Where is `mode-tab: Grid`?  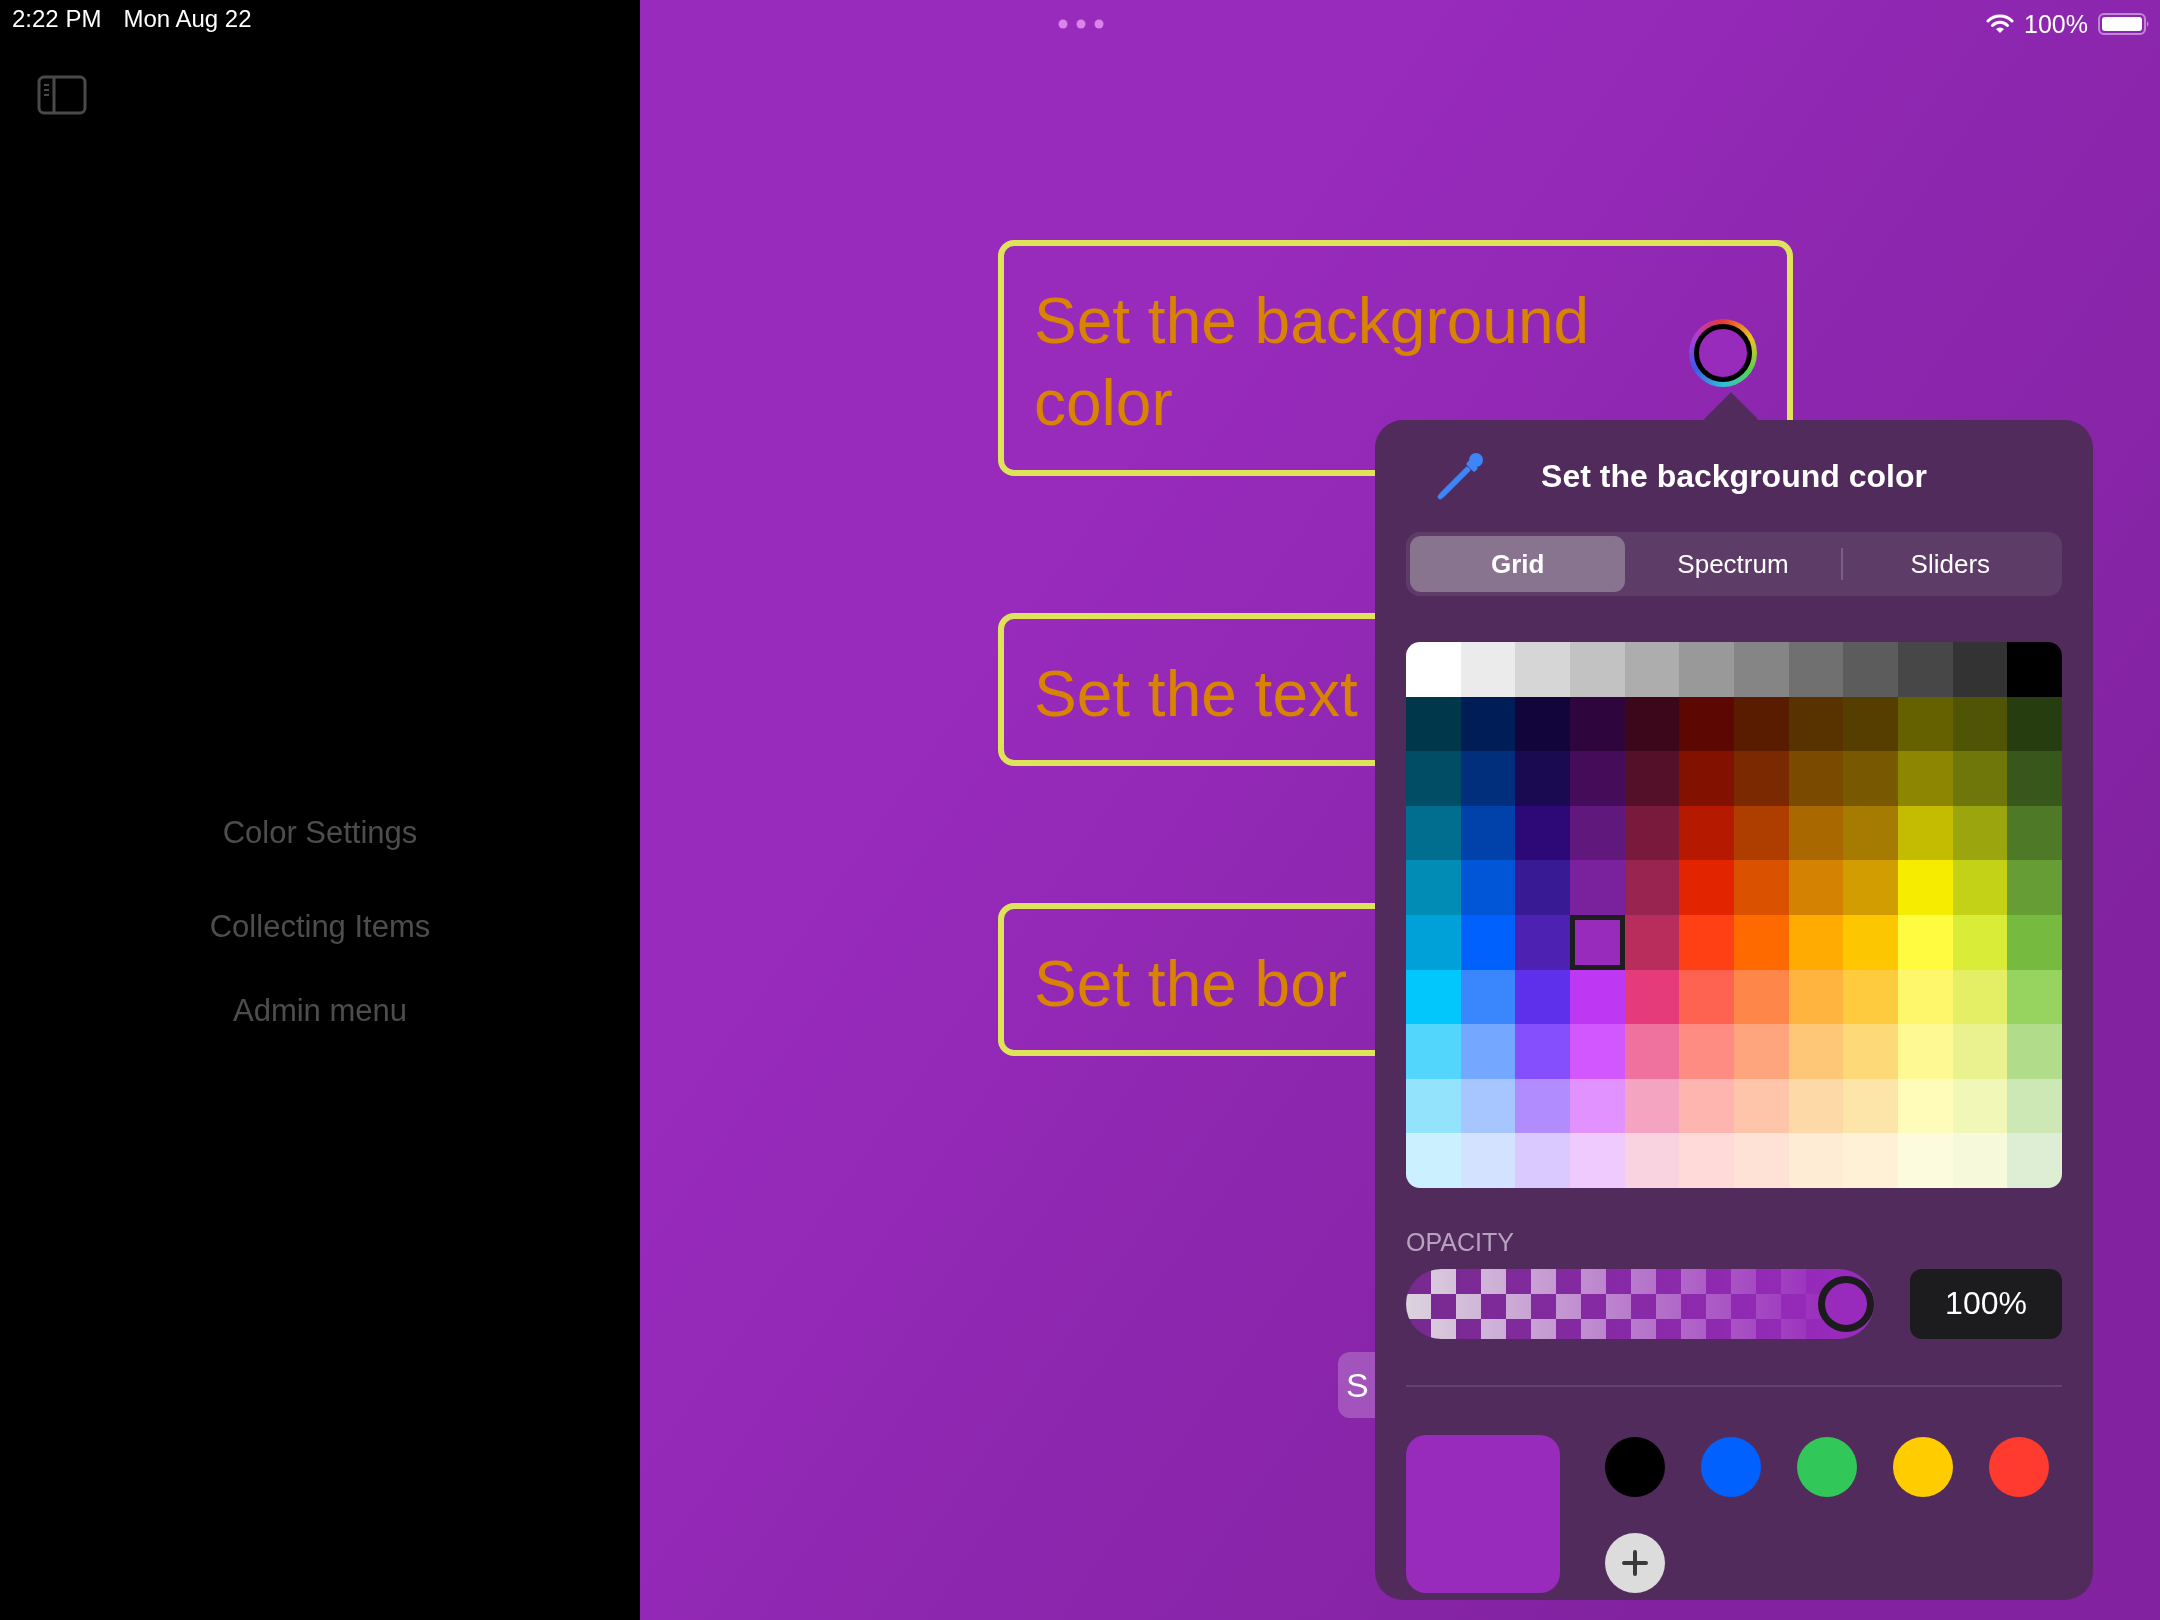 mode-tab: Grid is located at coordinates (1518, 564).